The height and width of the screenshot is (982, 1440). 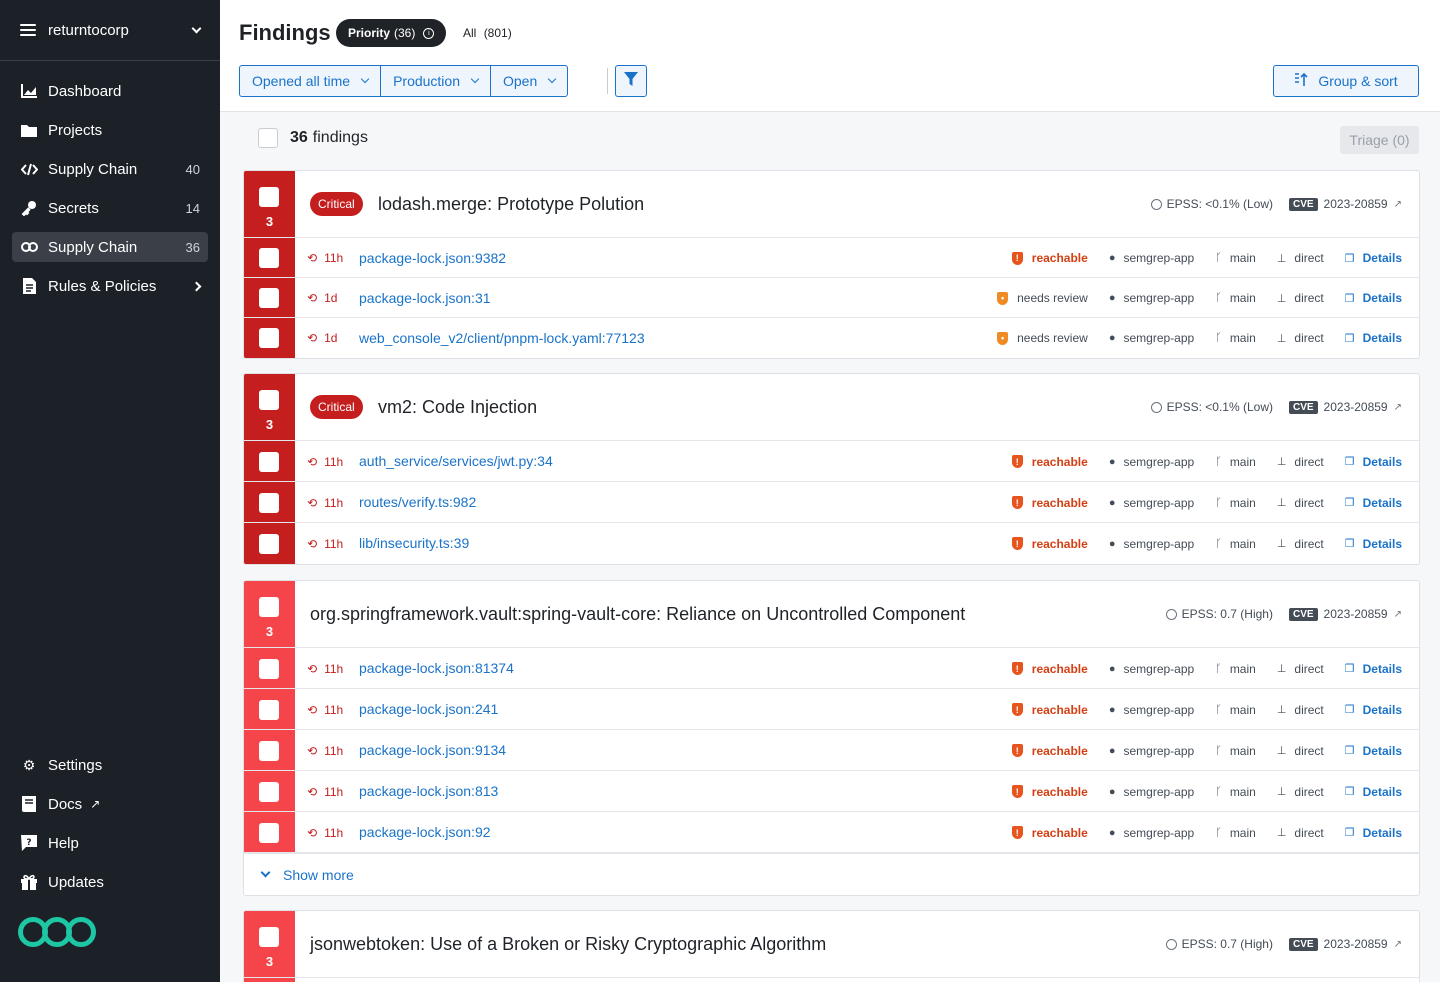 I want to click on file-link: package-lock.json:81374, so click(x=436, y=668).